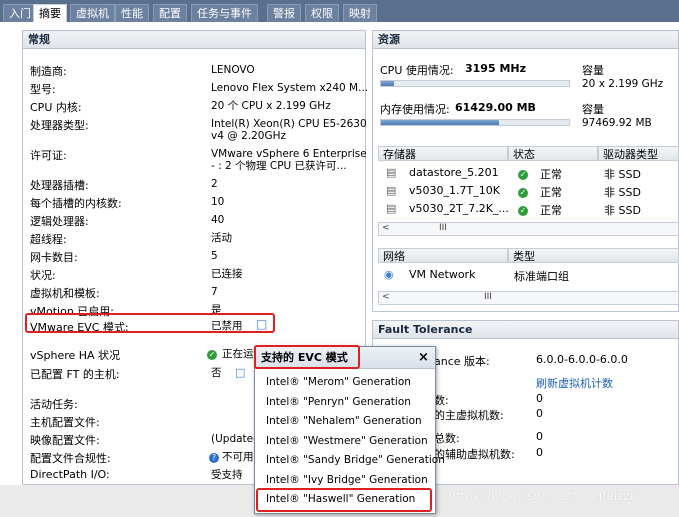 The height and width of the screenshot is (517, 679). What do you see at coordinates (59, 125) in the screenshot?
I see `general-label: 处理器类型:` at bounding box center [59, 125].